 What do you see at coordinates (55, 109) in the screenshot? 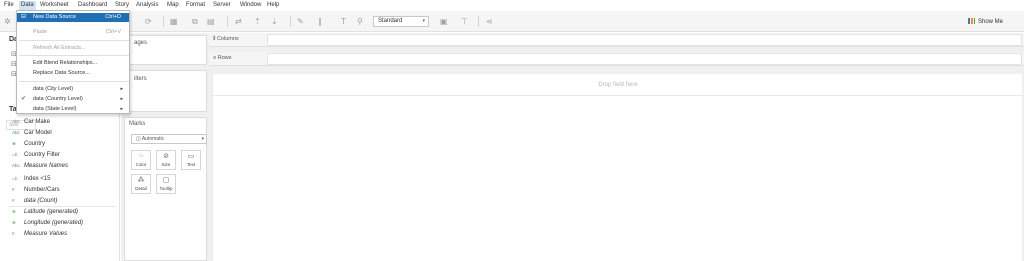
I see `menu-item-label: data (State Level)` at bounding box center [55, 109].